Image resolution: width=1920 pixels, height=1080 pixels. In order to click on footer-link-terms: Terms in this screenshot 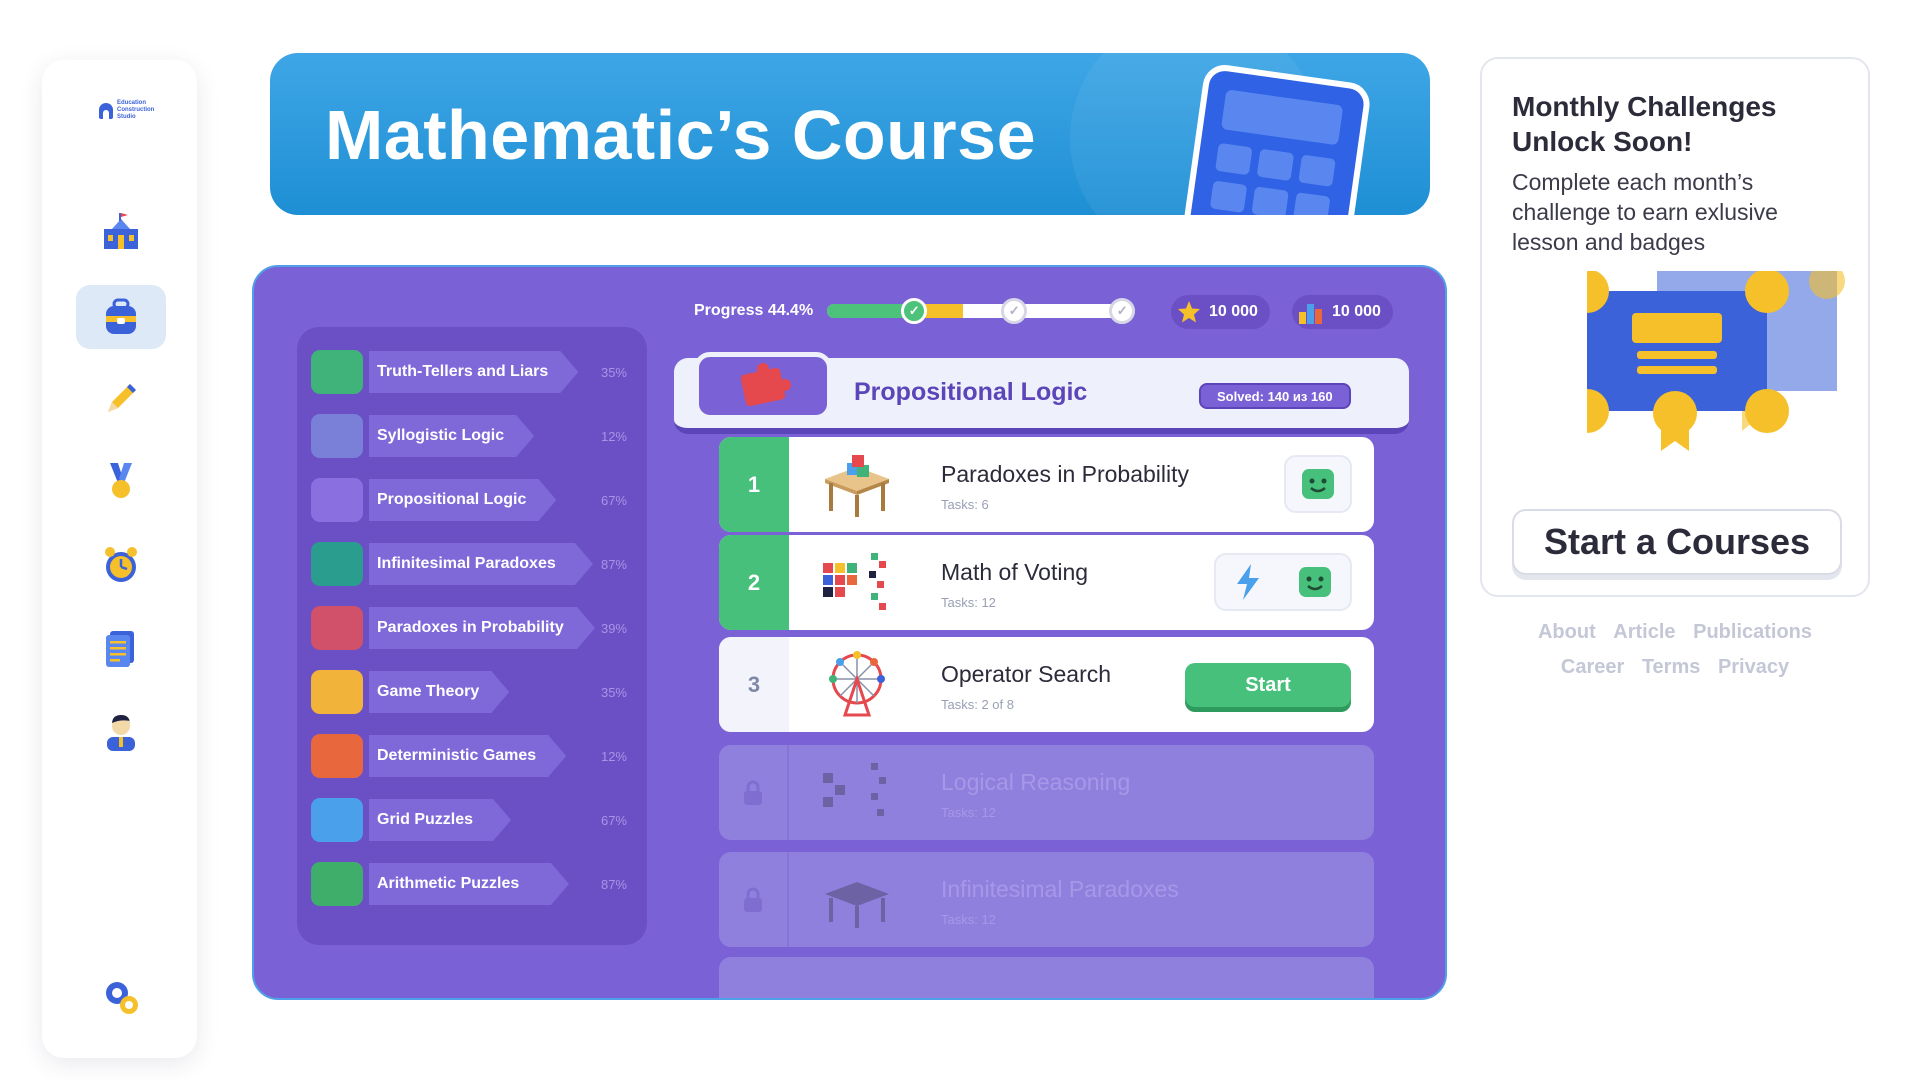, I will do `click(1671, 667)`.